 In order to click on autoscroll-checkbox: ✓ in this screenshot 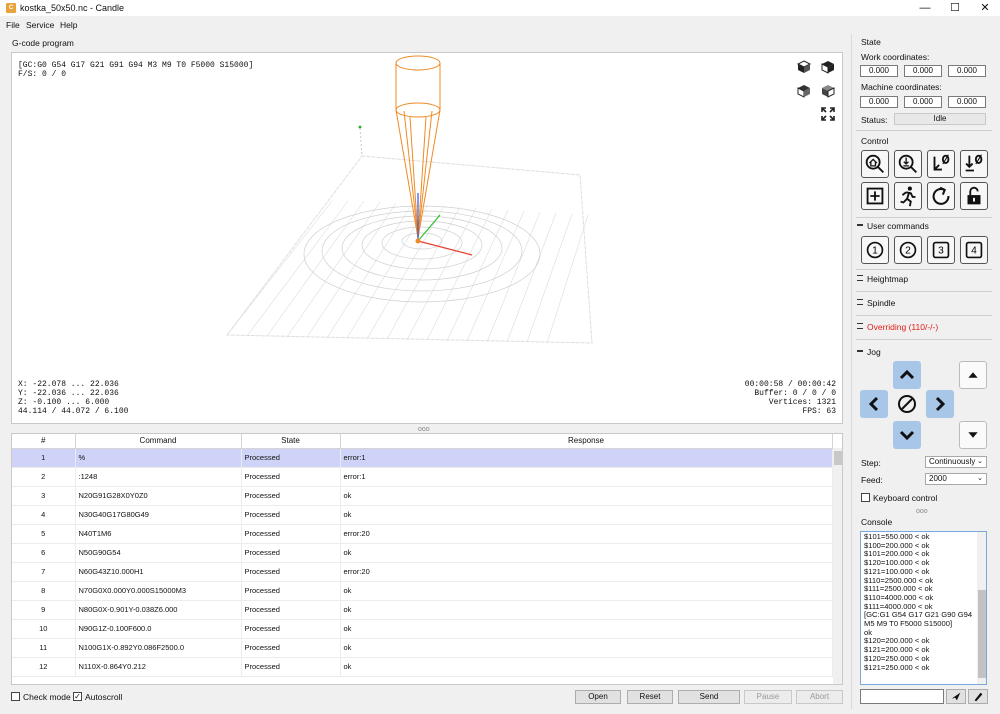, I will do `click(77, 696)`.